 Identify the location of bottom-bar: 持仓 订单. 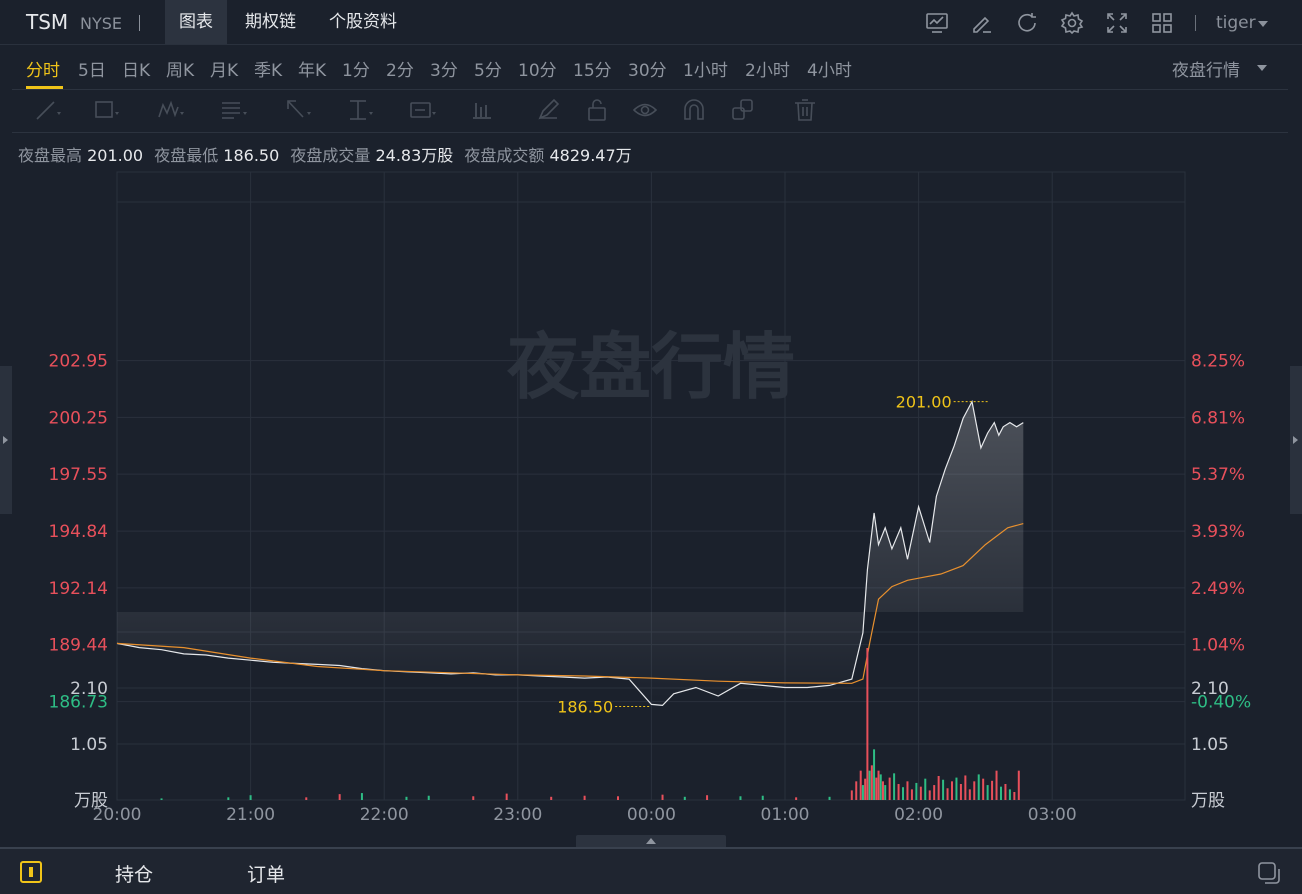
(651, 870).